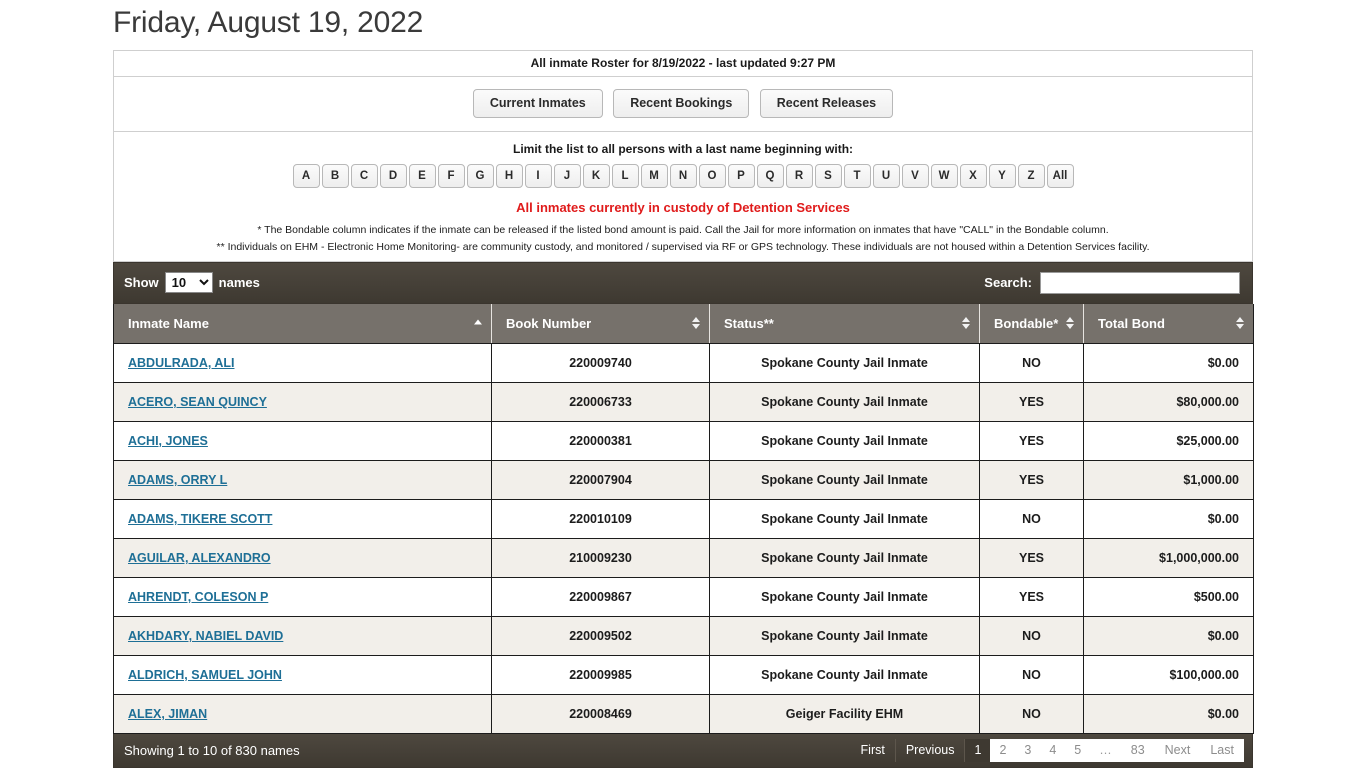  What do you see at coordinates (844, 713) in the screenshot?
I see `status-cell: Geiger Facility EHM` at bounding box center [844, 713].